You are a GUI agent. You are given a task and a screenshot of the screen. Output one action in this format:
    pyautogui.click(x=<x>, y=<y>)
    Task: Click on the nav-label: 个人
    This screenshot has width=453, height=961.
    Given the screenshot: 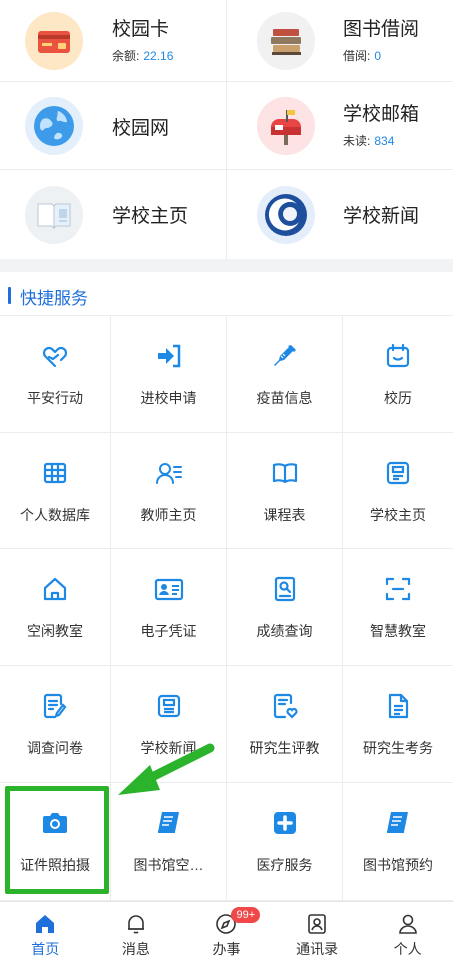 What is the action you would take?
    pyautogui.click(x=407, y=949)
    